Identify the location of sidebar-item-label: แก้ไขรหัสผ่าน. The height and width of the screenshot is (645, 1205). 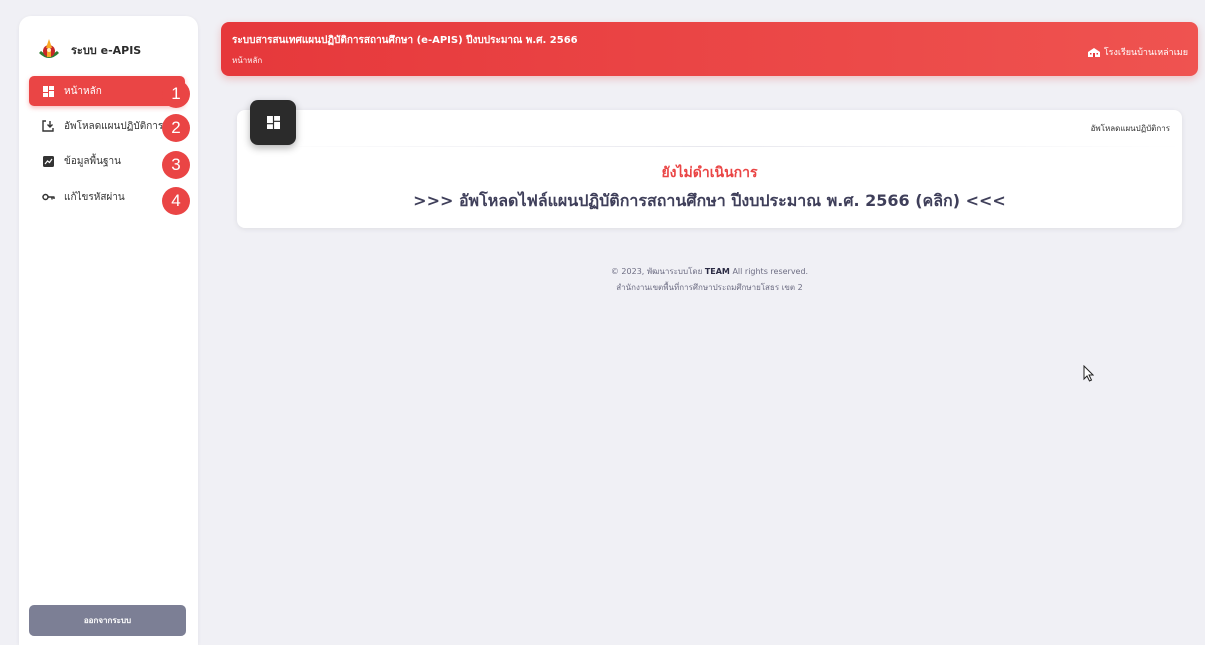
(94, 197).